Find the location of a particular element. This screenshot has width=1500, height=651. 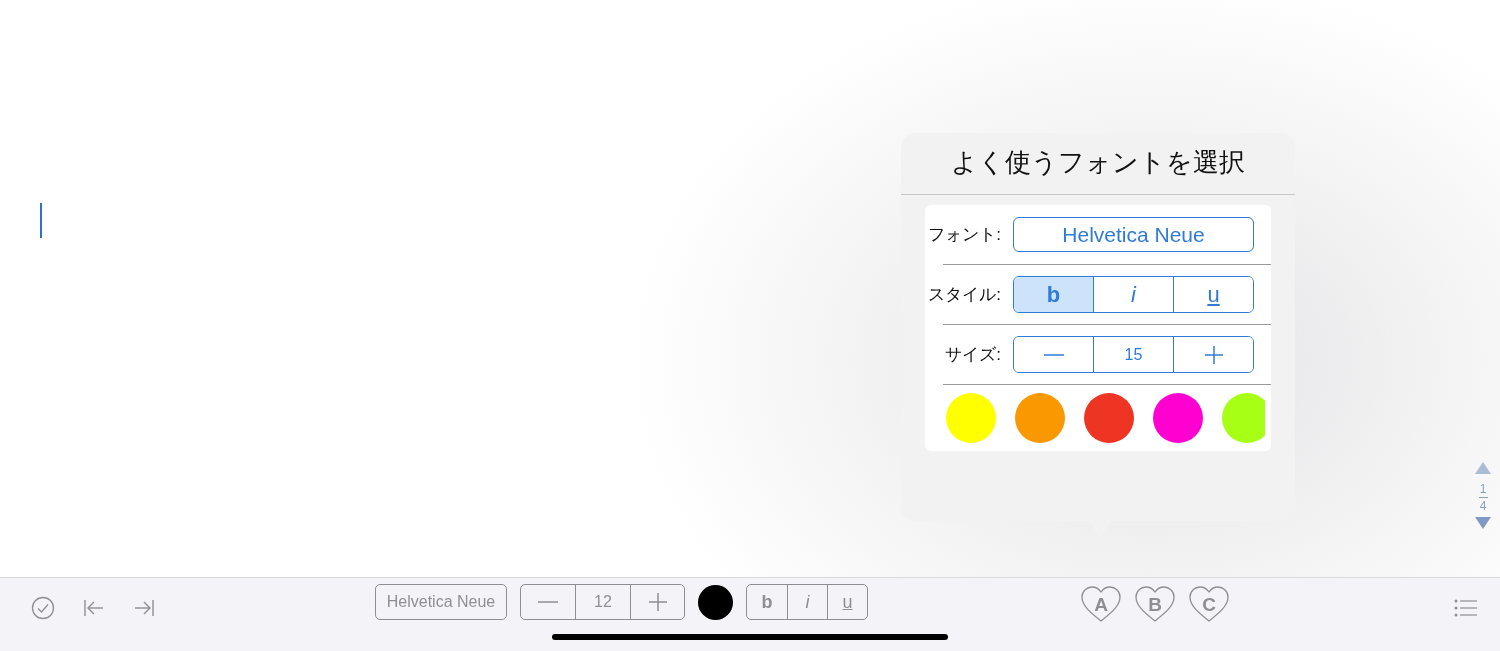

style-button: i is located at coordinates (807, 602).